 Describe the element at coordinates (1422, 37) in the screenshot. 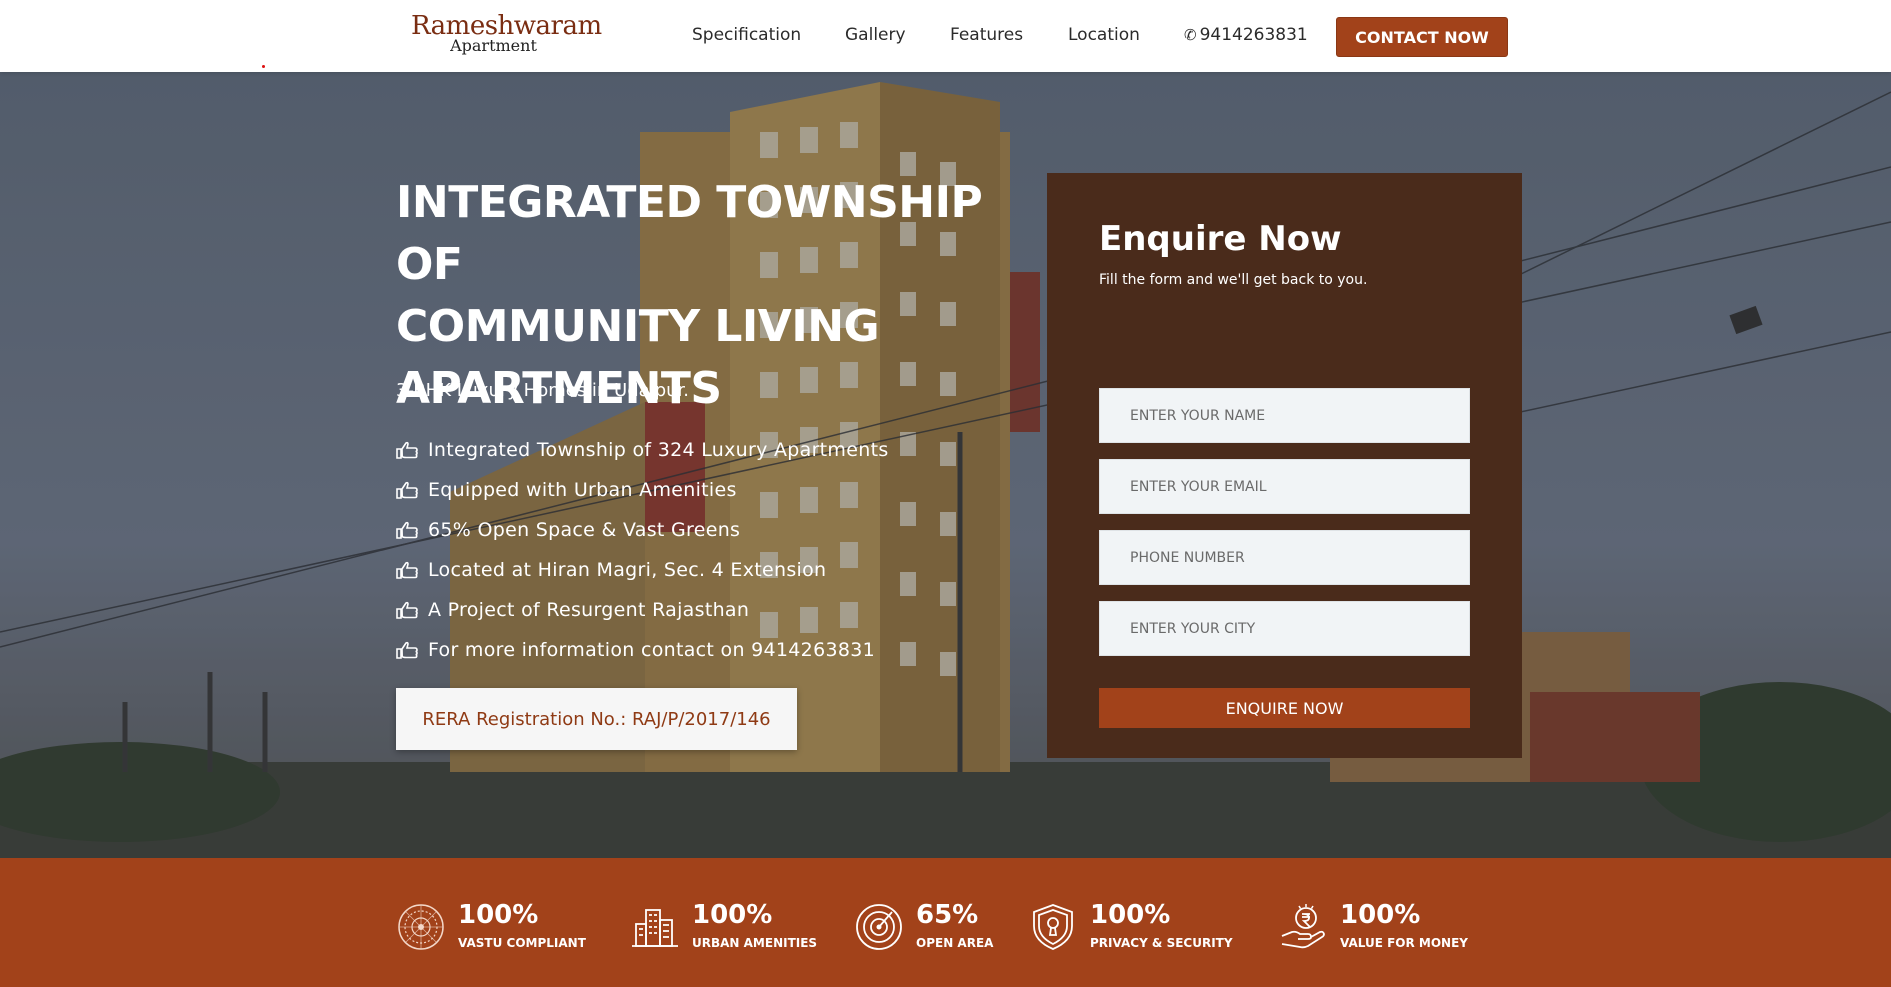

I see `contact-now-button: CONTACT NOW` at that location.